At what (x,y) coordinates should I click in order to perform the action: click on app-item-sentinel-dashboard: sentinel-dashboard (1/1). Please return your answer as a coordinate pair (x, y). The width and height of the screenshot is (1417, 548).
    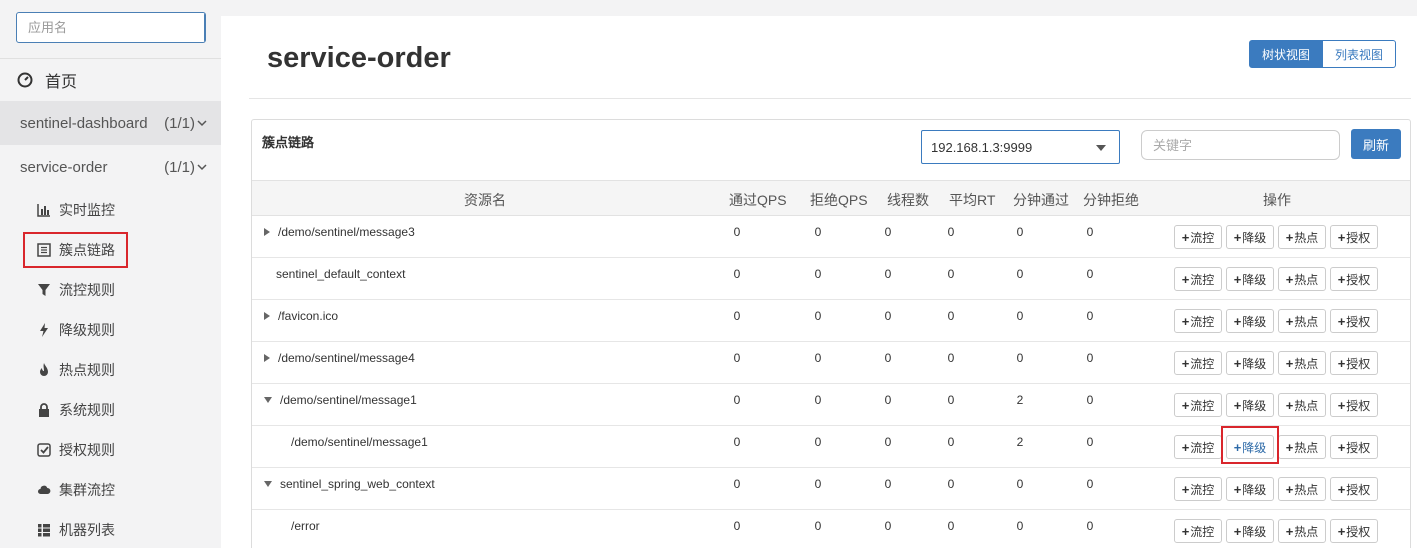
    Looking at the image, I should click on (110, 123).